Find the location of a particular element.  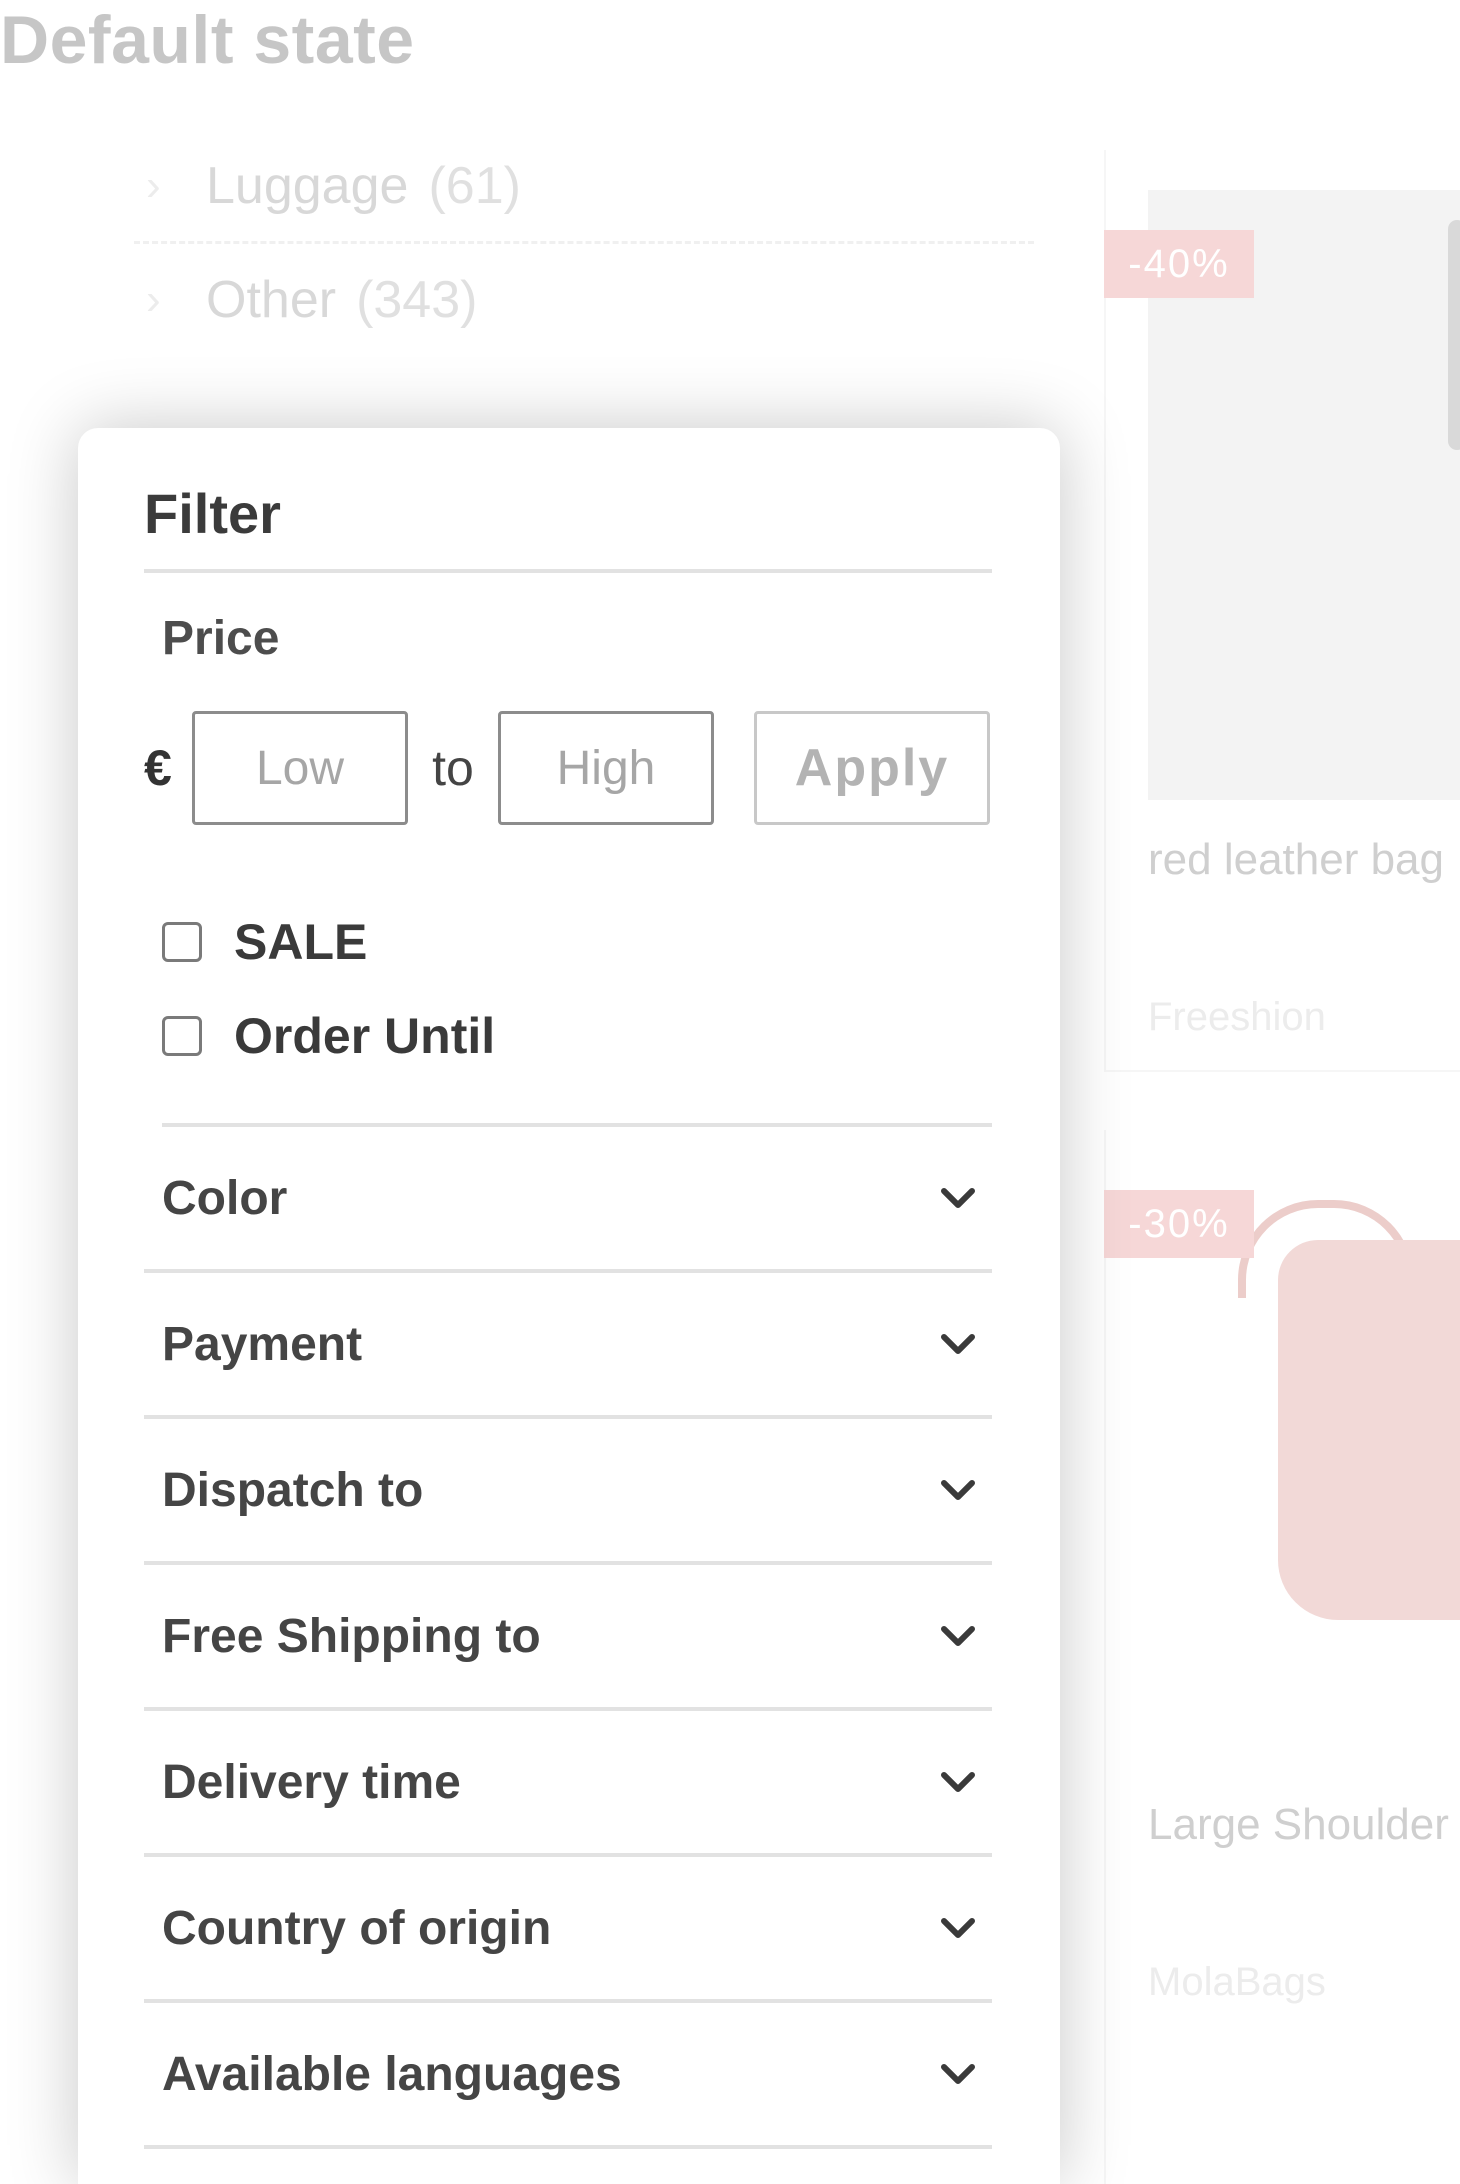

facet-payment: Payment is located at coordinates (568, 1346).